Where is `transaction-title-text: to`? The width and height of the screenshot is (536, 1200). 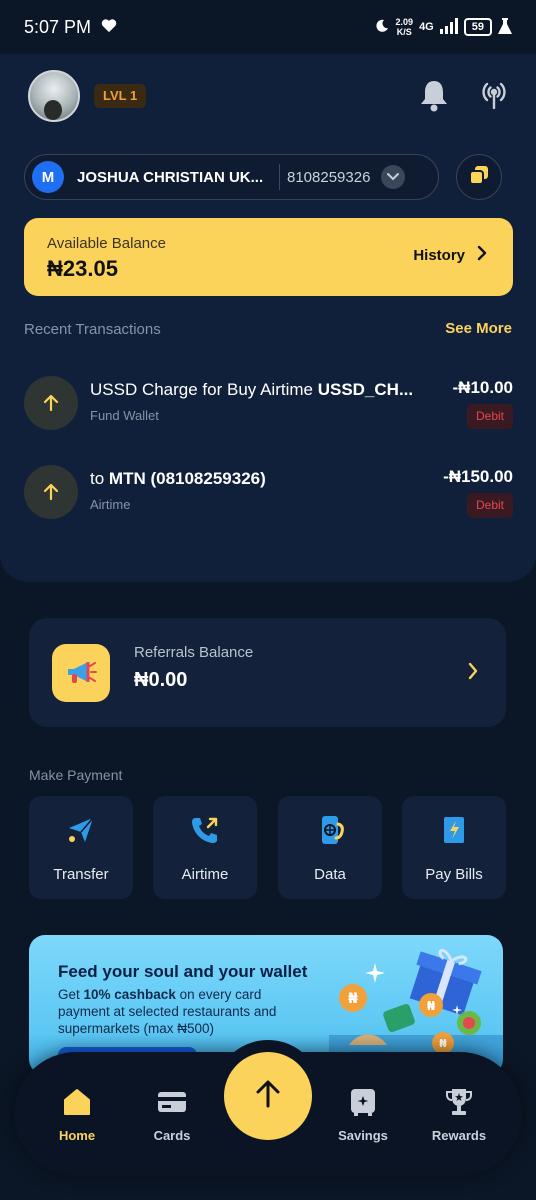 transaction-title-text: to is located at coordinates (99, 478).